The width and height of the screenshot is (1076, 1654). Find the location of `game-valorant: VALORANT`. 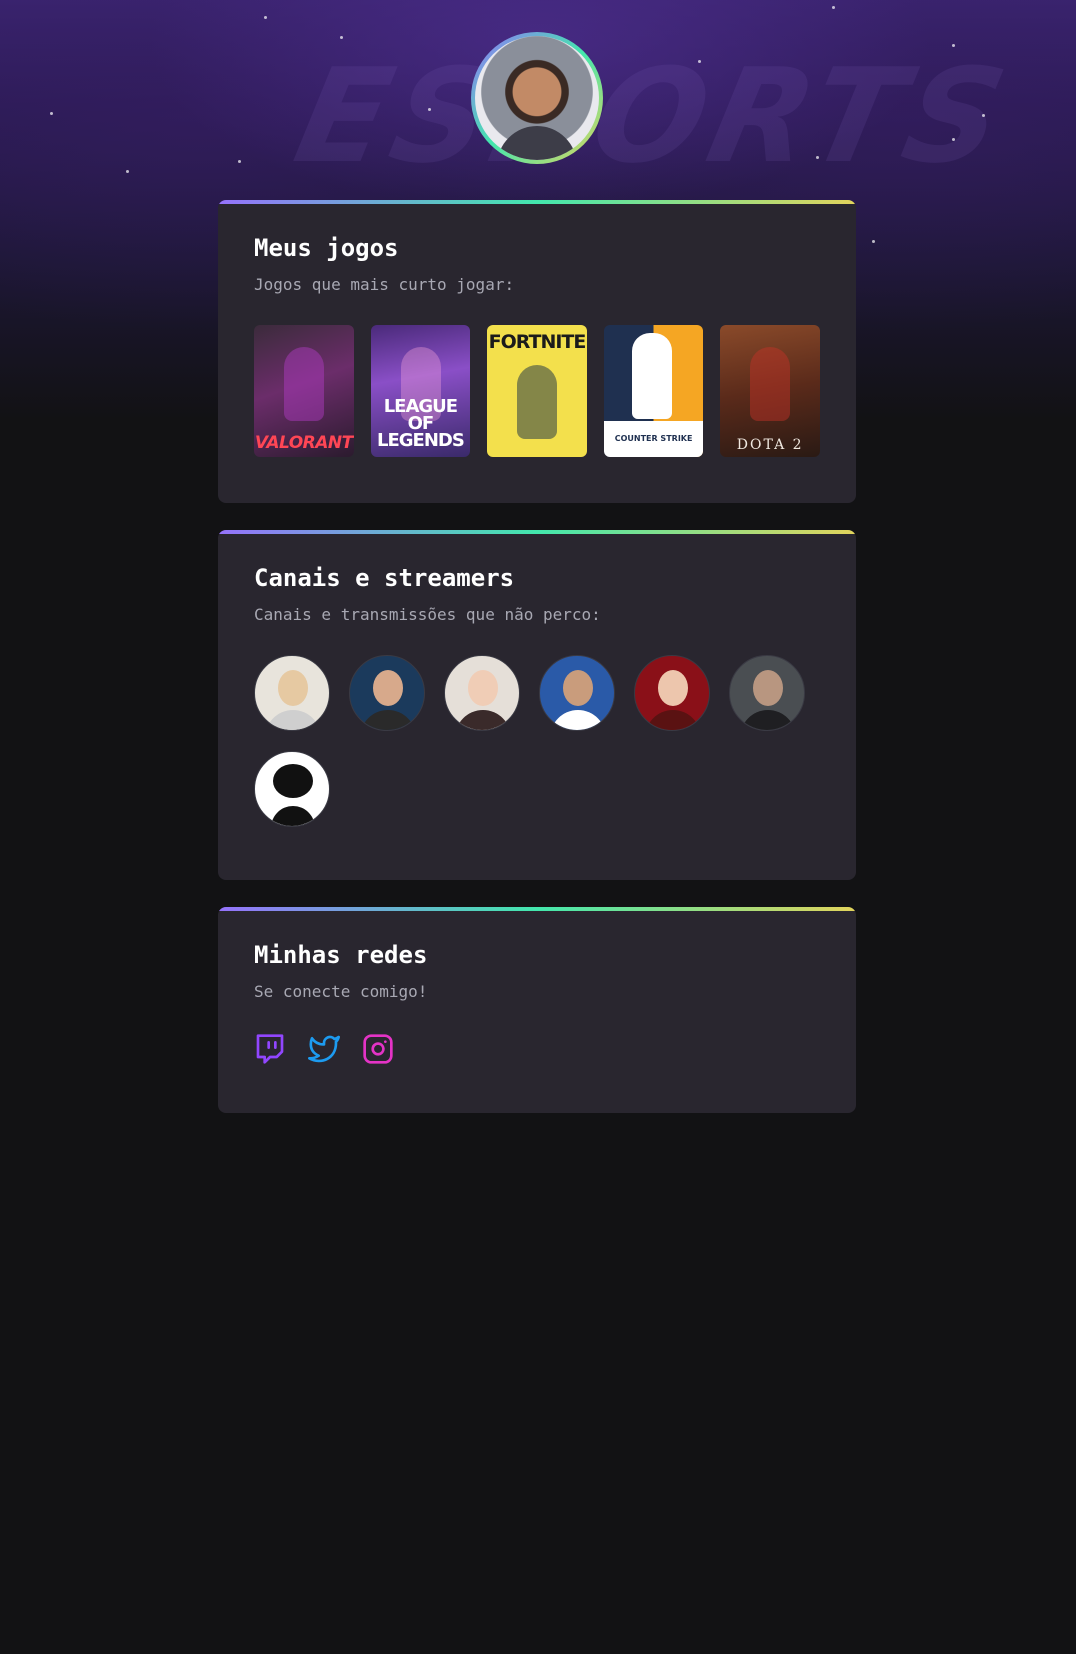

game-valorant: VALORANT is located at coordinates (304, 391).